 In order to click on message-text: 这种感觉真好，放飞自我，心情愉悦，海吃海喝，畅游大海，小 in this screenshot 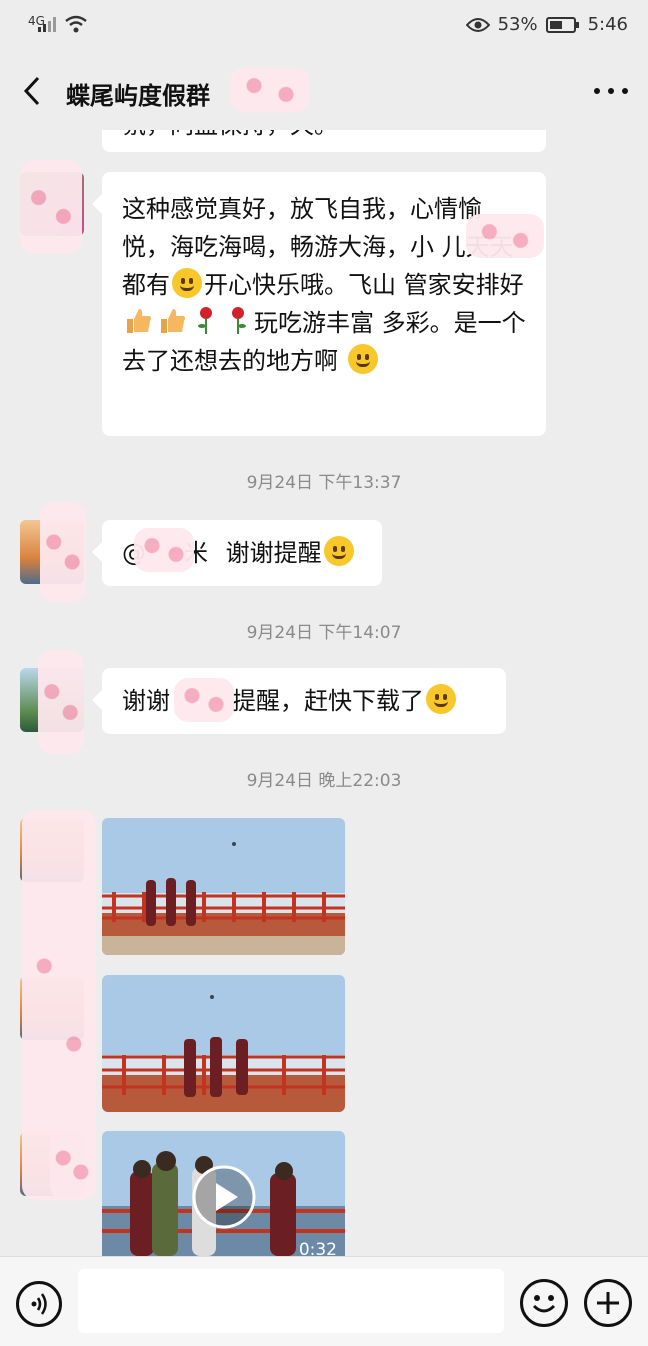, I will do `click(302, 228)`.